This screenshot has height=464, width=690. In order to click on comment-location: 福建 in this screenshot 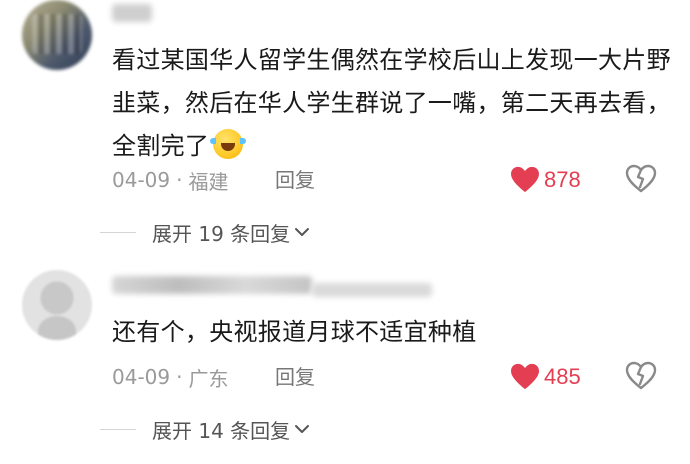, I will do `click(208, 181)`.